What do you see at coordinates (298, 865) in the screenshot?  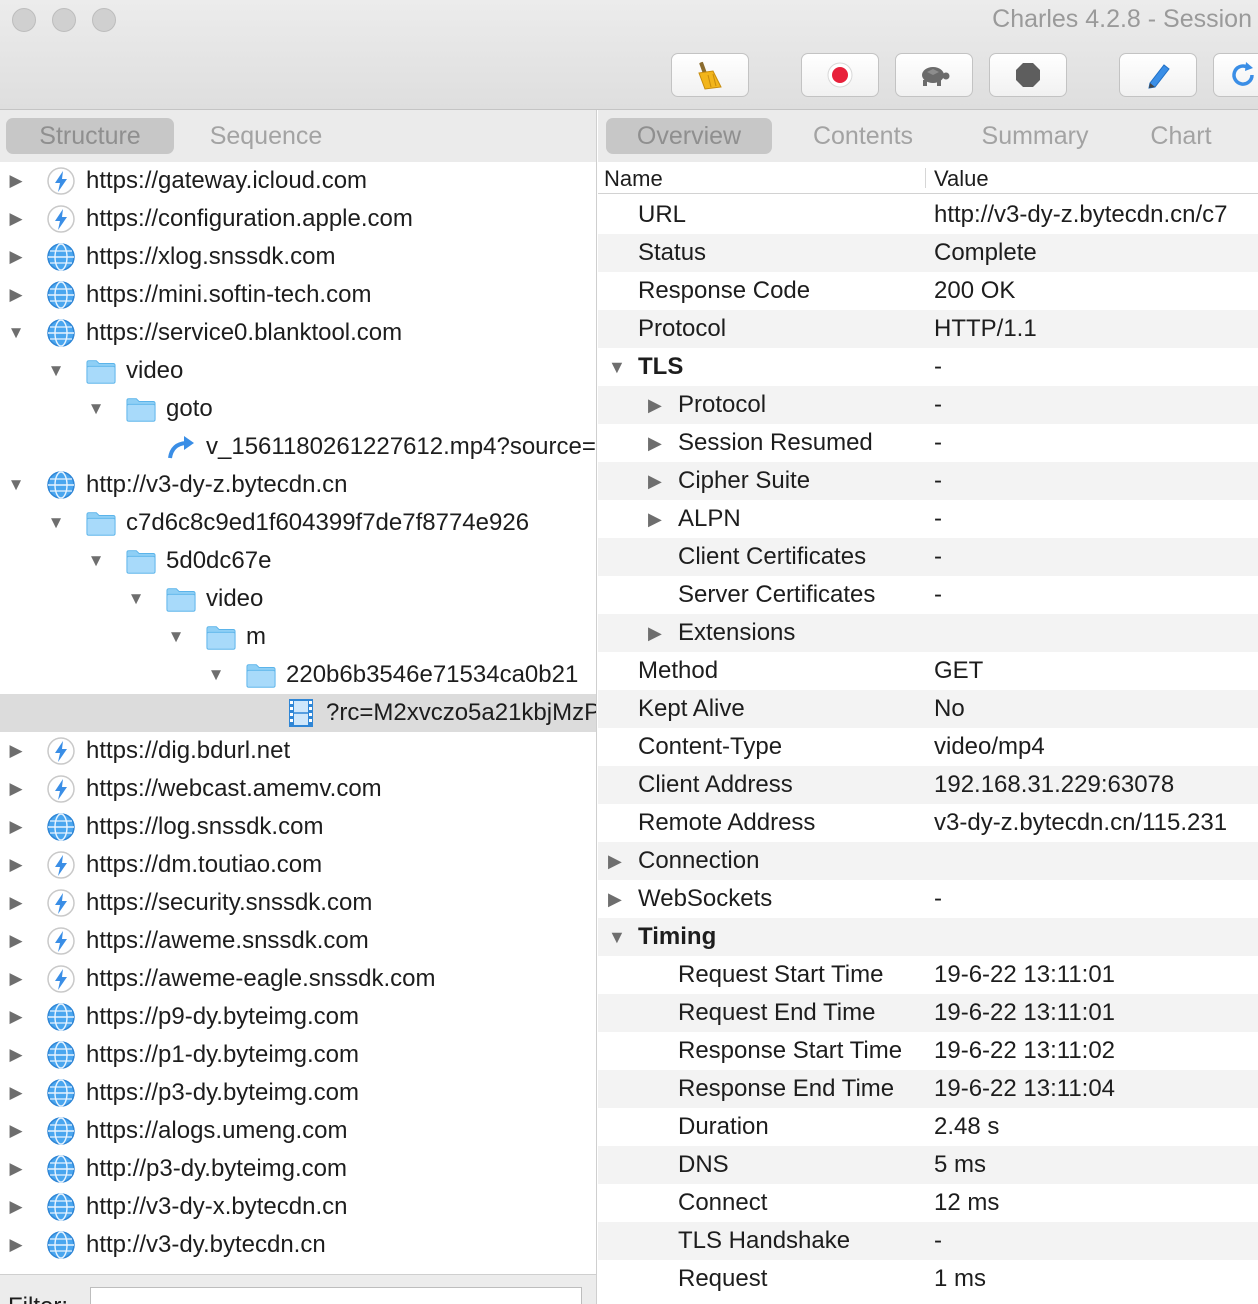 I see `tree-row: ▶ https://dm.toutiao.com` at bounding box center [298, 865].